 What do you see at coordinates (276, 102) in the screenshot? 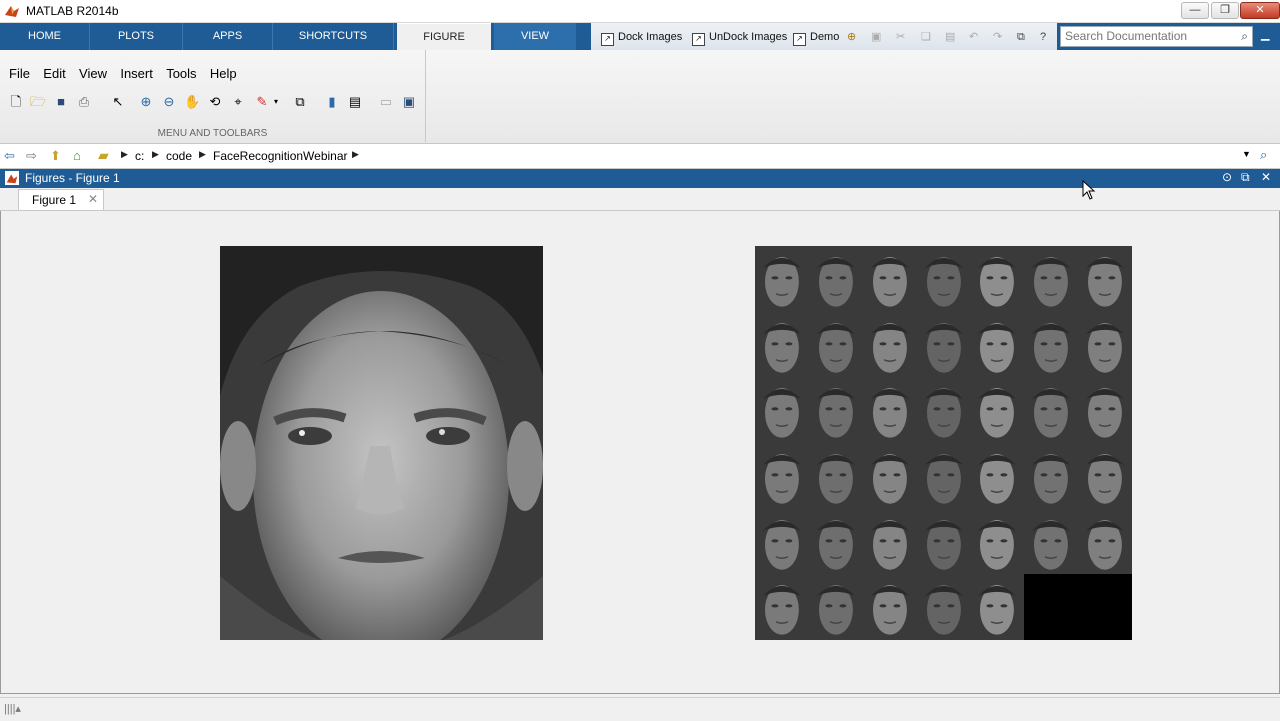
I see `brush-dropdown-icon: ▾` at bounding box center [276, 102].